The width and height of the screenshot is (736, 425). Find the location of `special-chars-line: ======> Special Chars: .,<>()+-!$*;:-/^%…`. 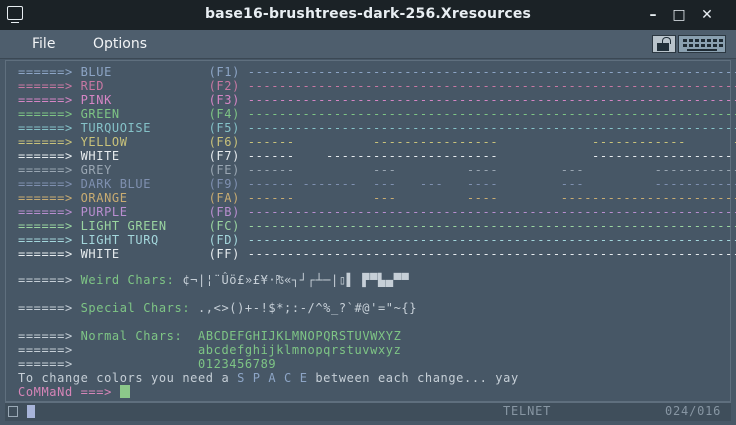

special-chars-line: ======> Special Chars: .,<>()+-!$*;:-/^%… is located at coordinates (218, 308).